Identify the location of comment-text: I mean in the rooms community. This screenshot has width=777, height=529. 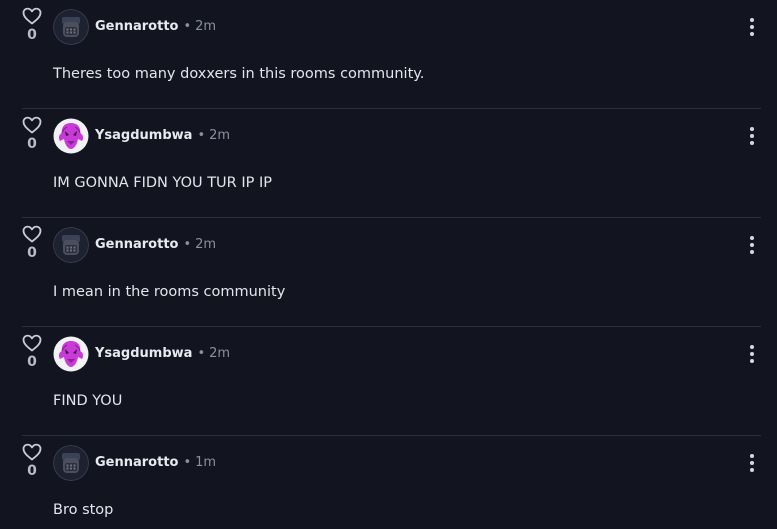
(169, 292).